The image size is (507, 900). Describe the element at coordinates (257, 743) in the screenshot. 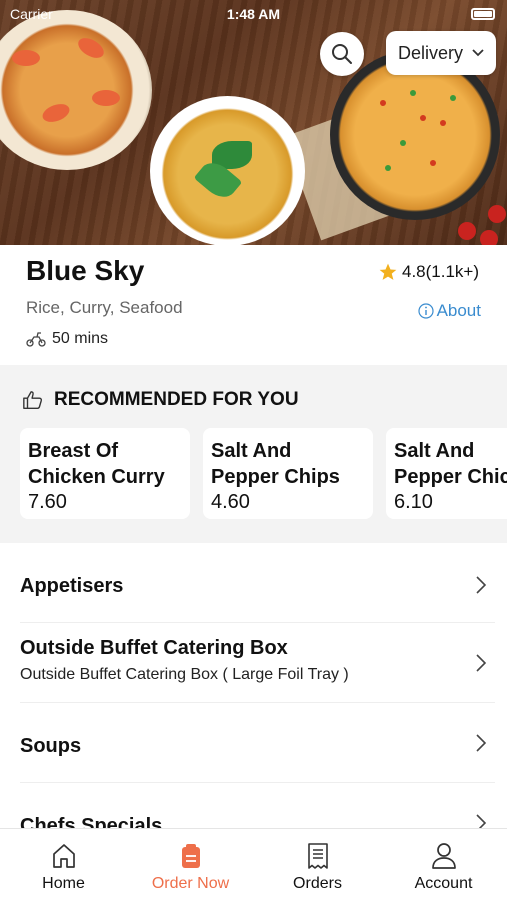

I see `category-soups: Soups` at that location.